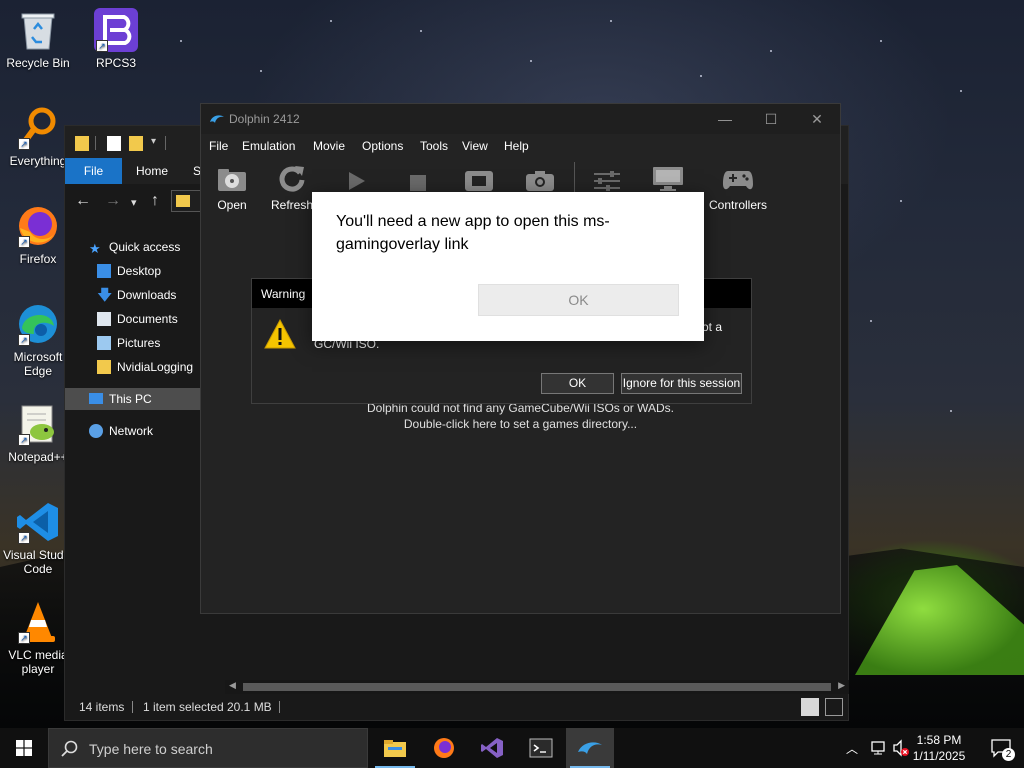  What do you see at coordinates (115, 63) in the screenshot?
I see `desktop-icon-label: RPCS3` at bounding box center [115, 63].